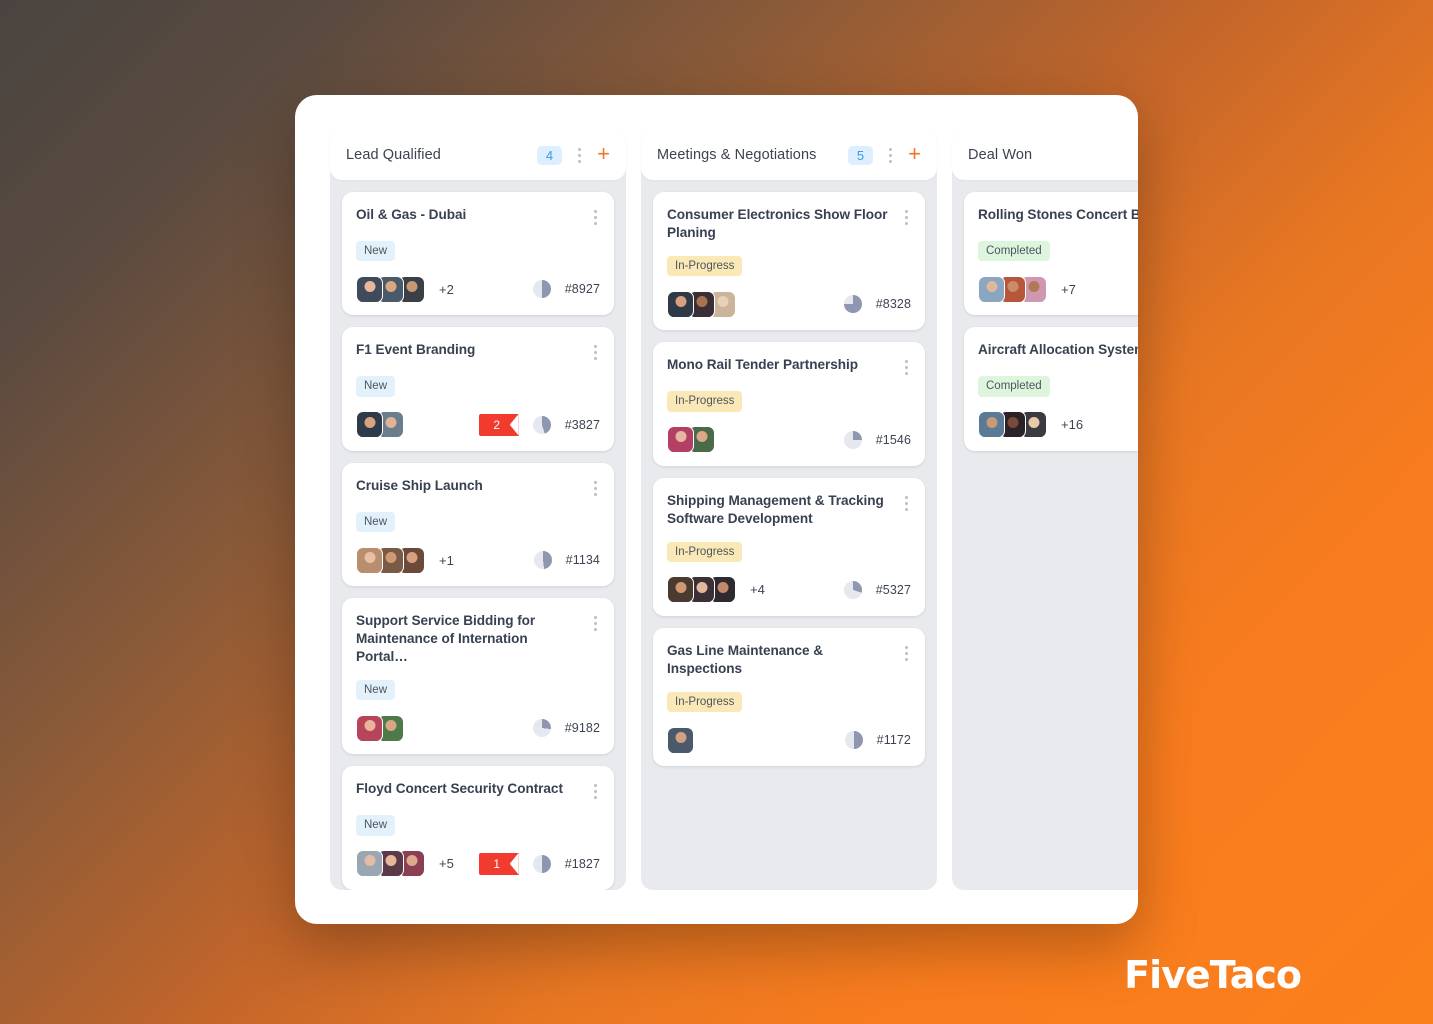 This screenshot has height=1024, width=1433. I want to click on card-header: Gas Line Maintenance & Inspections, so click(789, 660).